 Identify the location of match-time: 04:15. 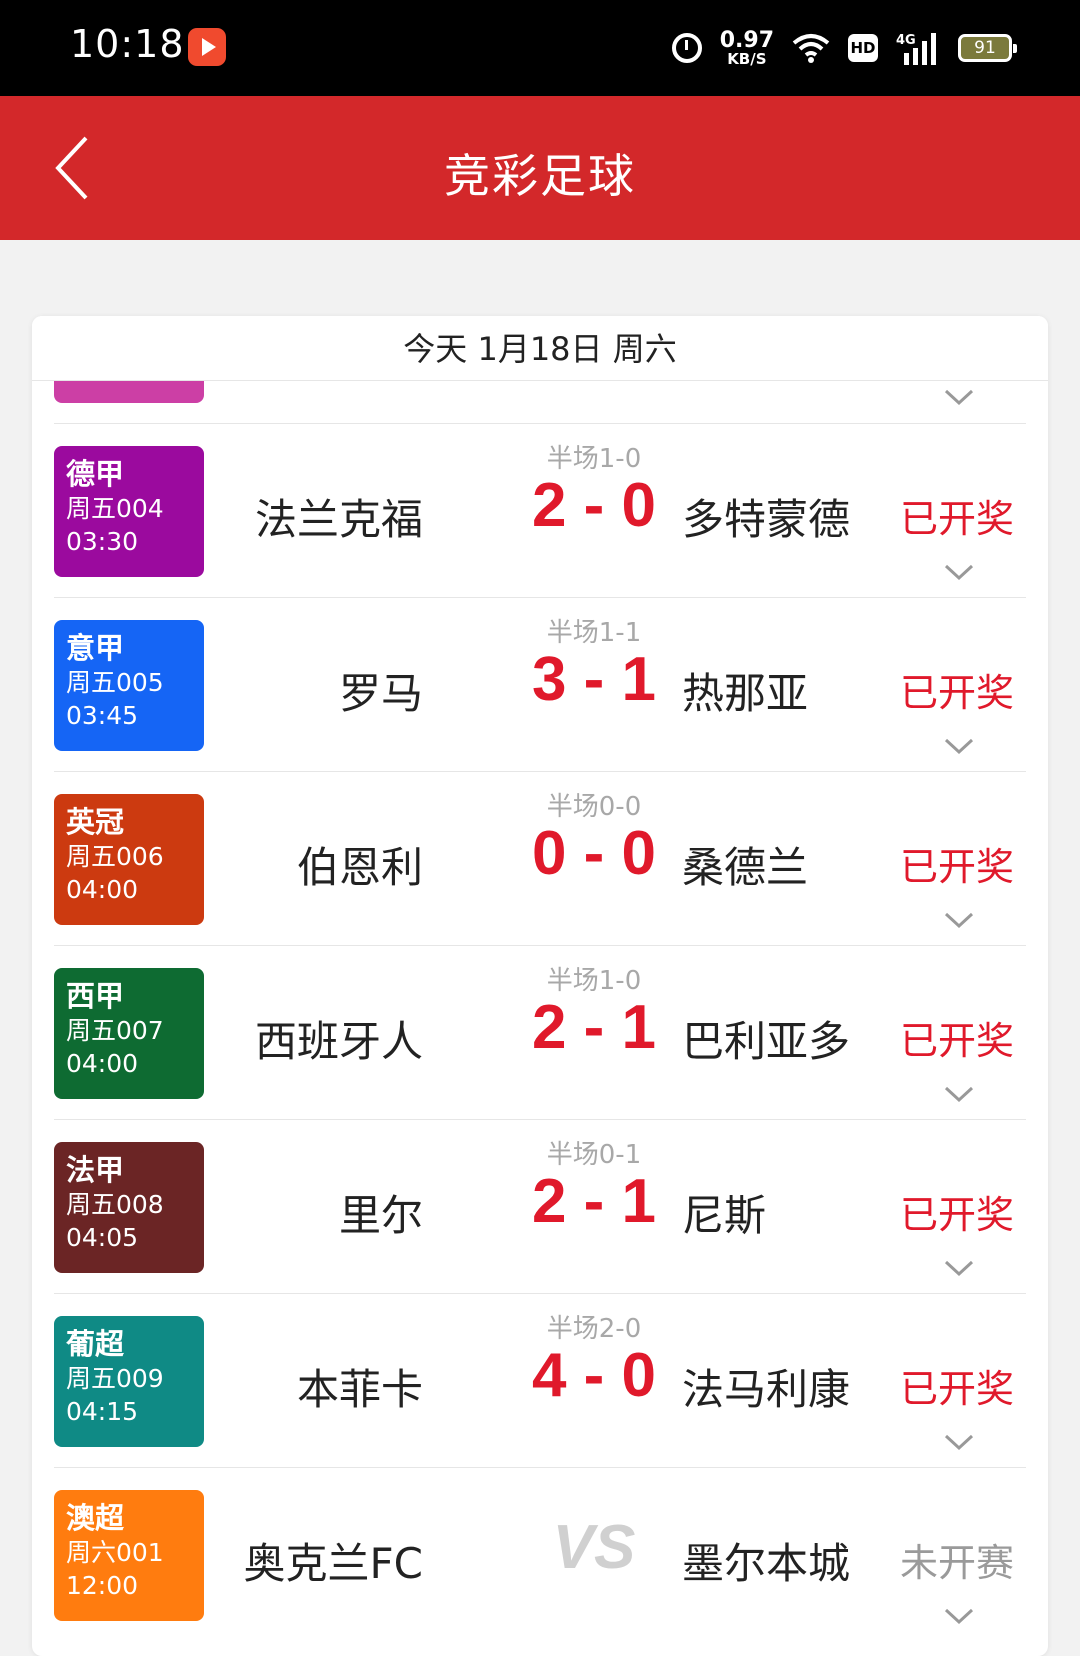
(102, 1411).